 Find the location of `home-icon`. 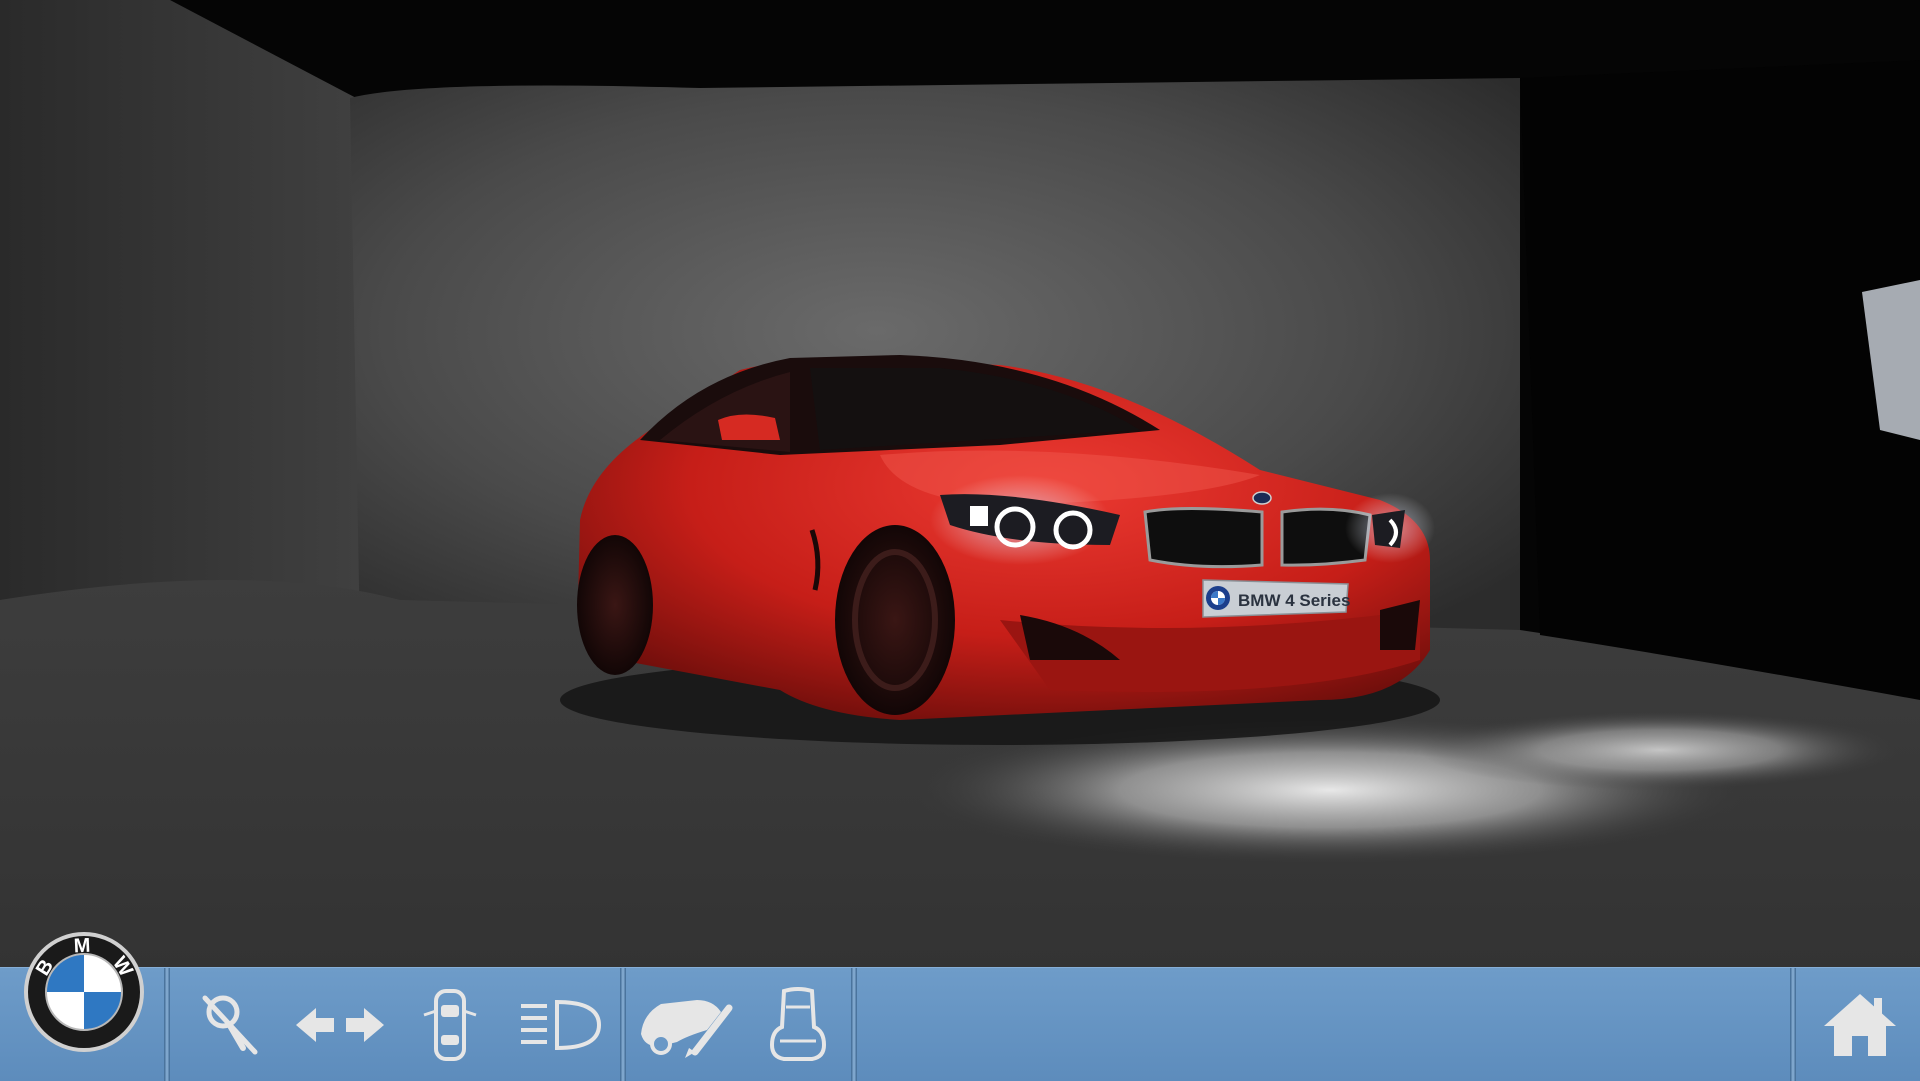

home-icon is located at coordinates (1860, 1024).